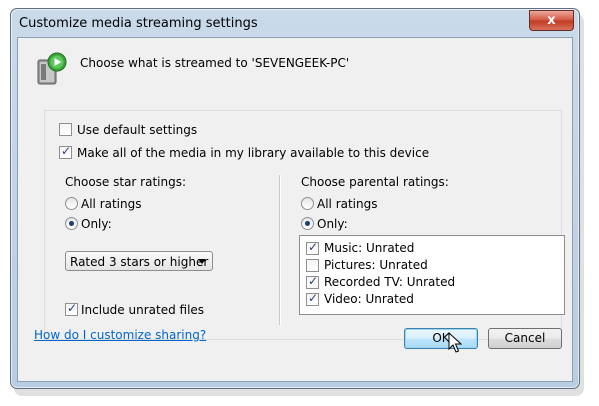 The height and width of the screenshot is (406, 599). I want to click on use-default-checkbox, so click(65, 129).